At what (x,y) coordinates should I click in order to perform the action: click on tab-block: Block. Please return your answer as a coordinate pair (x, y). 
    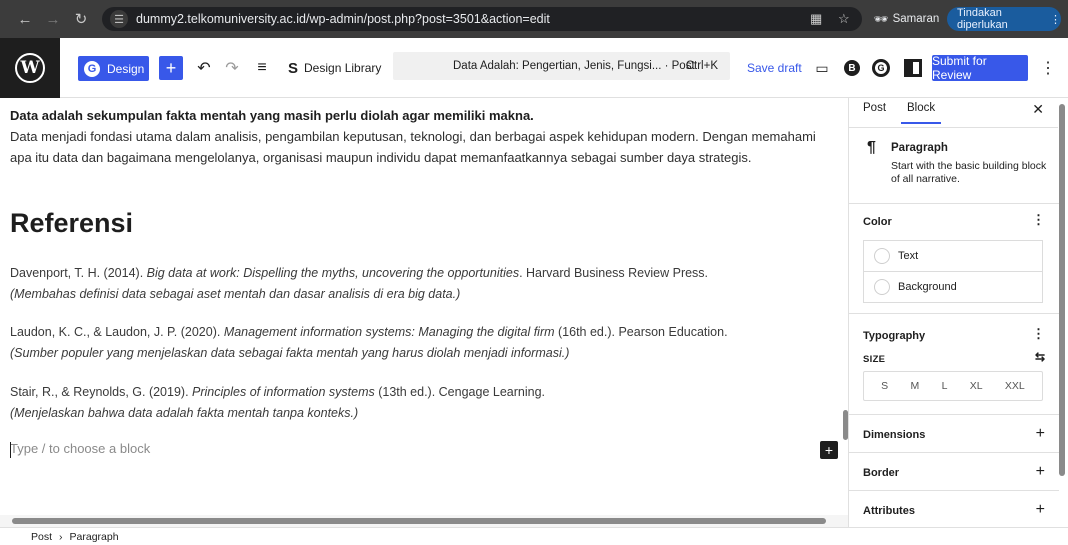
    Looking at the image, I should click on (921, 113).